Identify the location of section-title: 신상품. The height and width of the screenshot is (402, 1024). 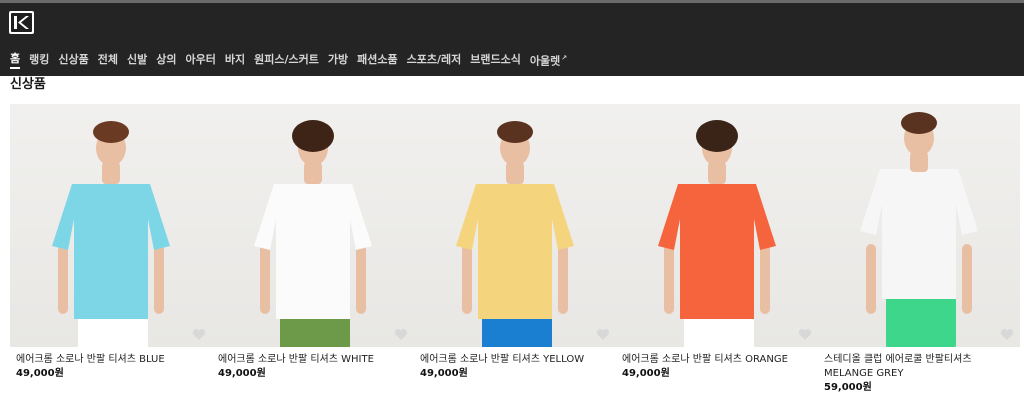
(28, 84).